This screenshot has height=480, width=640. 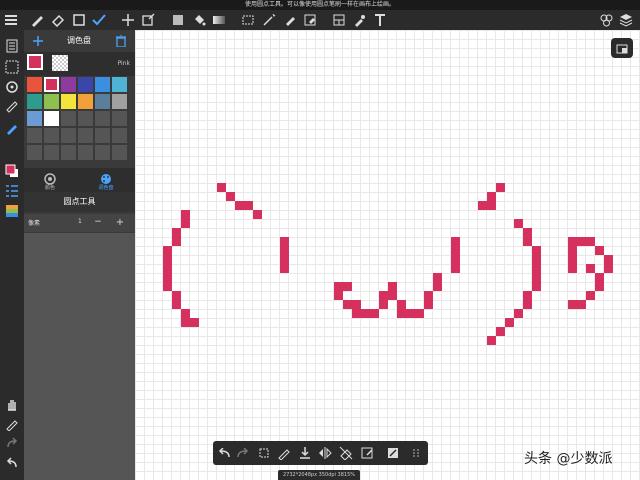 What do you see at coordinates (128, 20) in the screenshot?
I see `move-icon` at bounding box center [128, 20].